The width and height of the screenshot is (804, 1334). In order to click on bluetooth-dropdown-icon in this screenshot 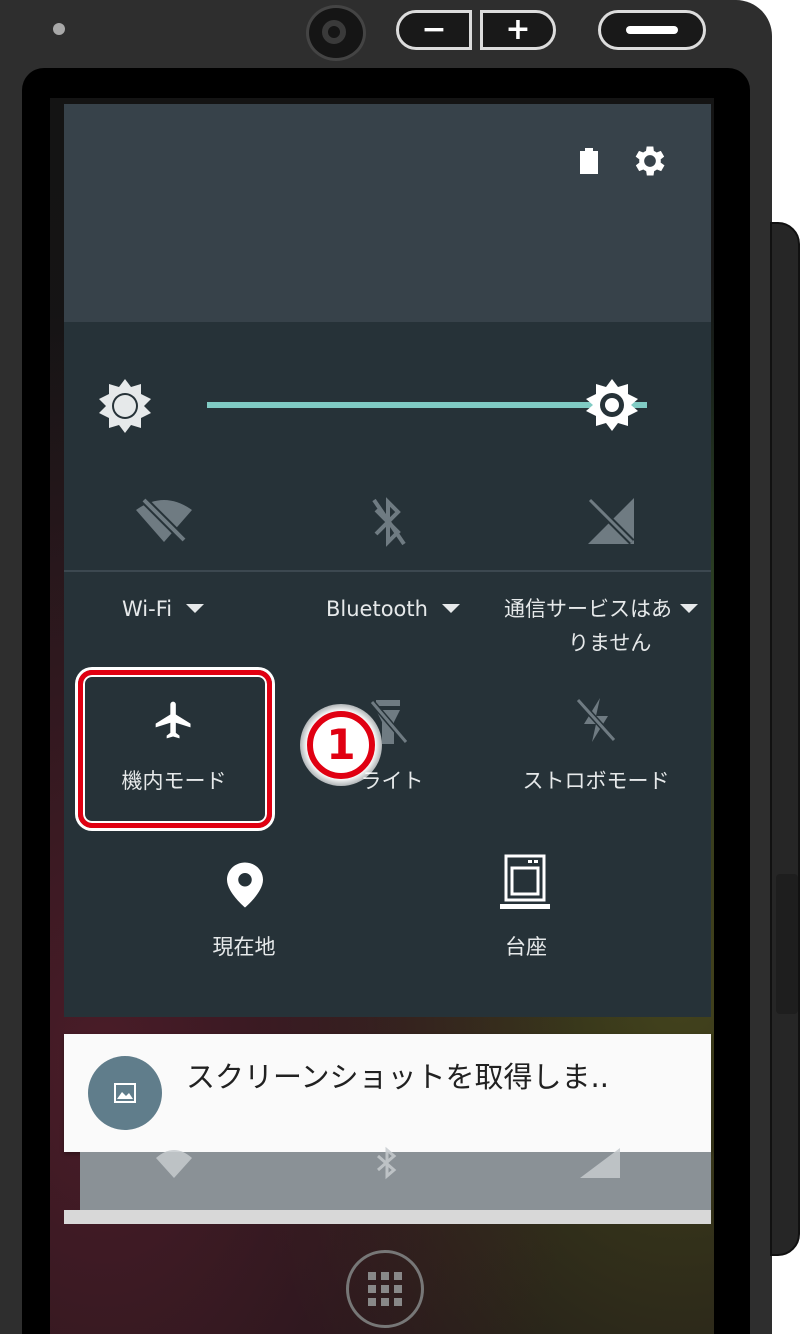, I will do `click(450, 608)`.